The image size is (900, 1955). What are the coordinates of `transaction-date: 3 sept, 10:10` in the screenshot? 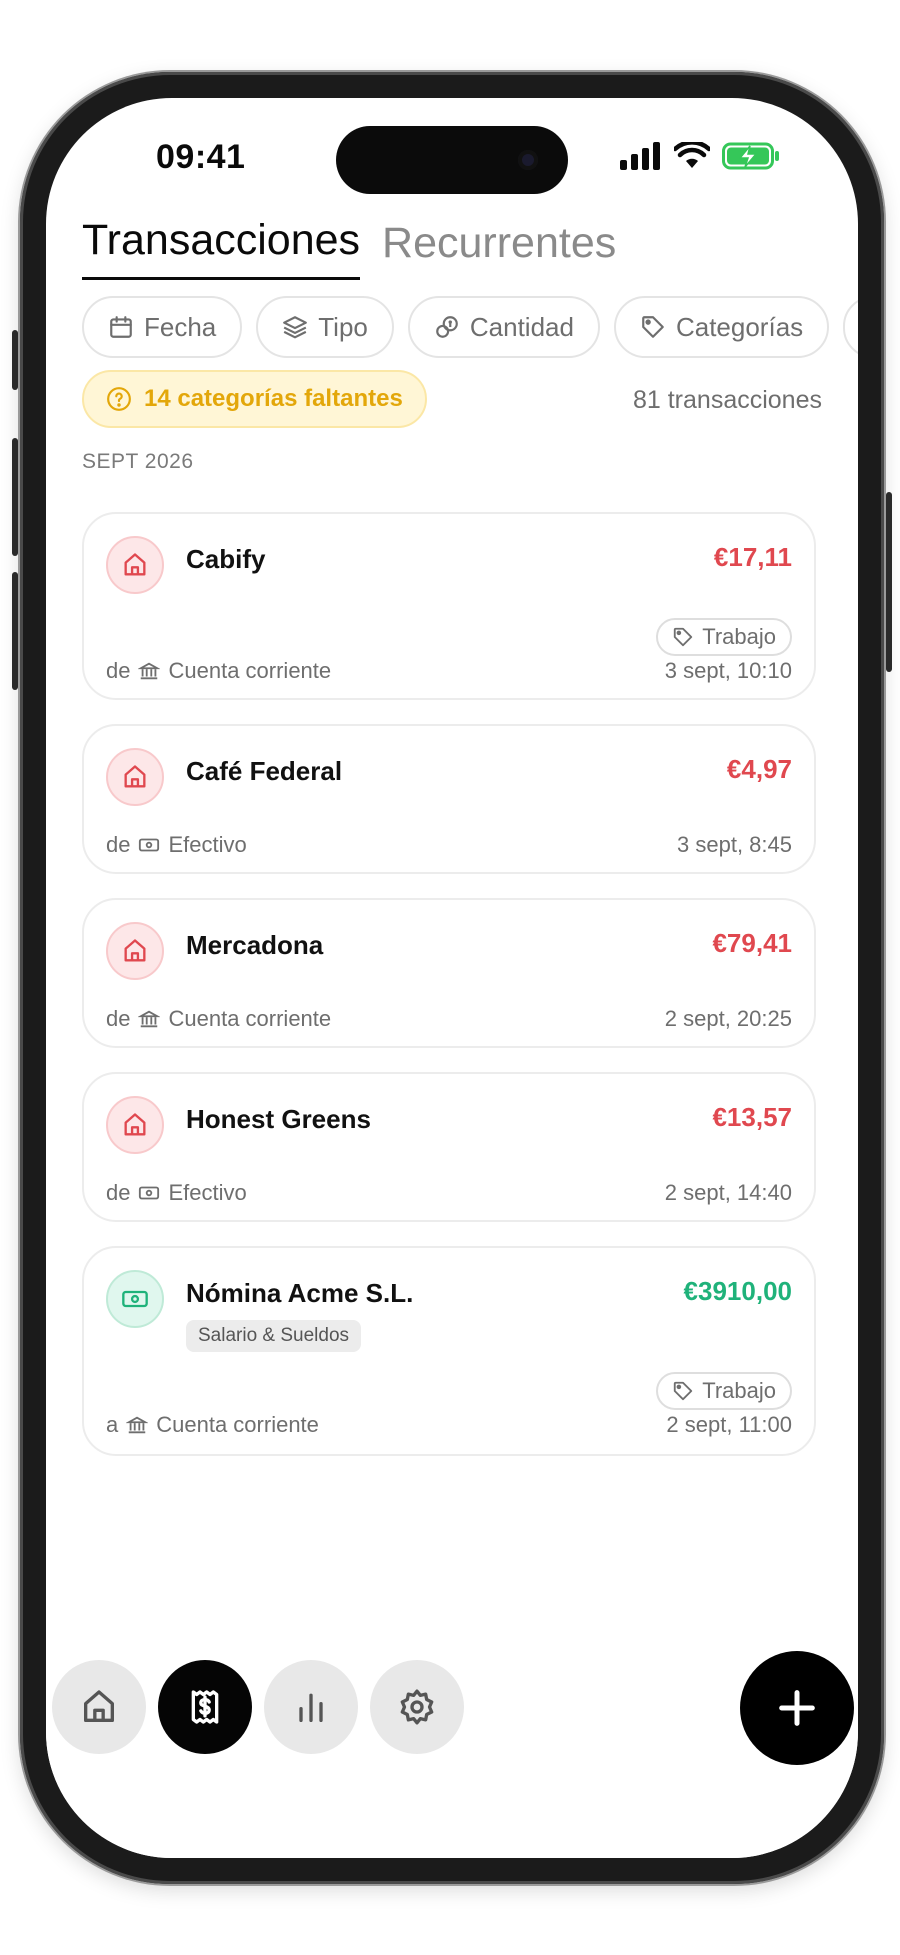 It's located at (728, 670).